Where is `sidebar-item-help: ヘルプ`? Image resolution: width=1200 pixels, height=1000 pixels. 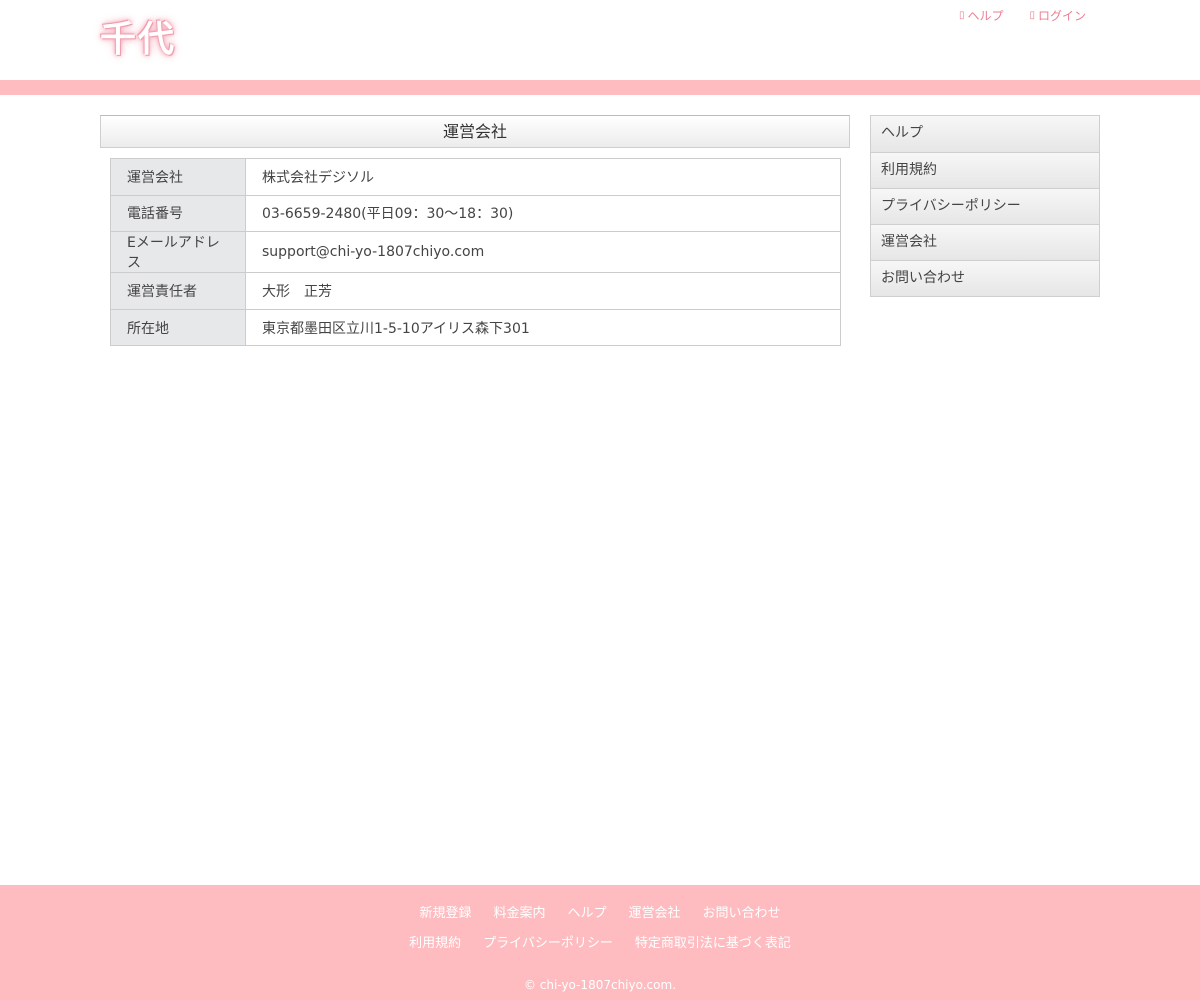 sidebar-item-help: ヘルプ is located at coordinates (985, 134).